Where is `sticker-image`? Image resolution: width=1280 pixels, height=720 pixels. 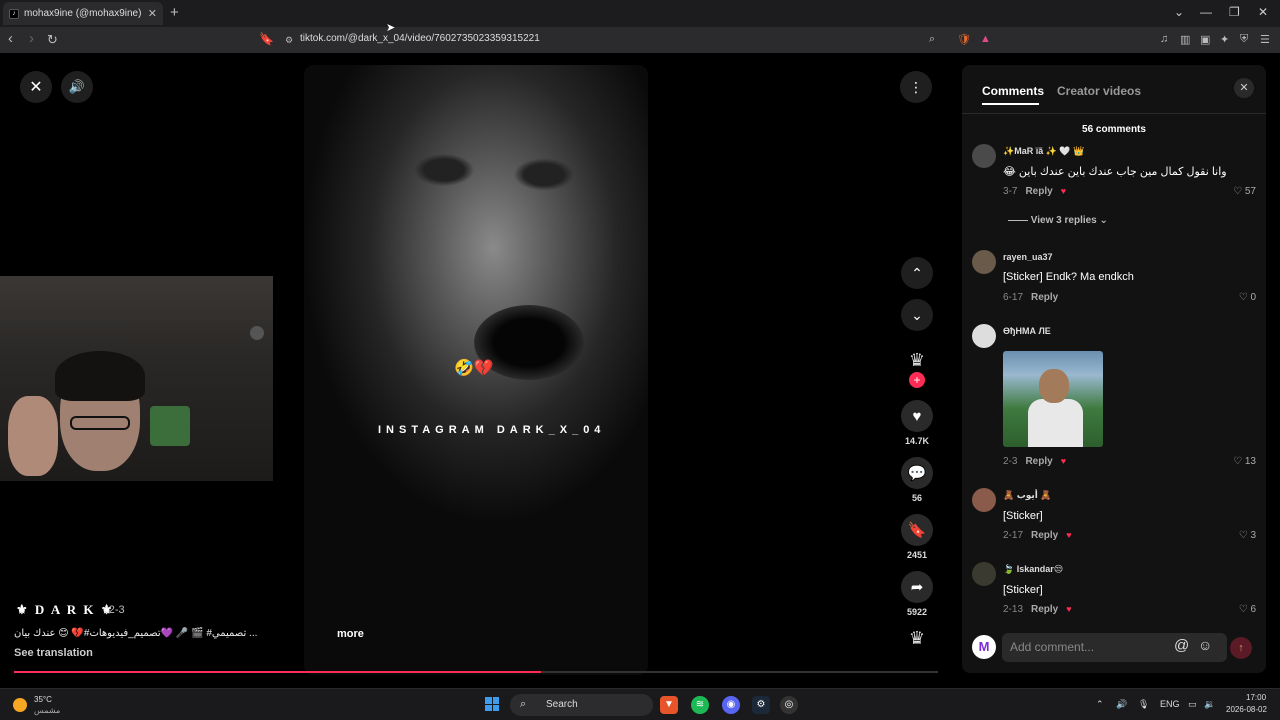
sticker-image is located at coordinates (1053, 399).